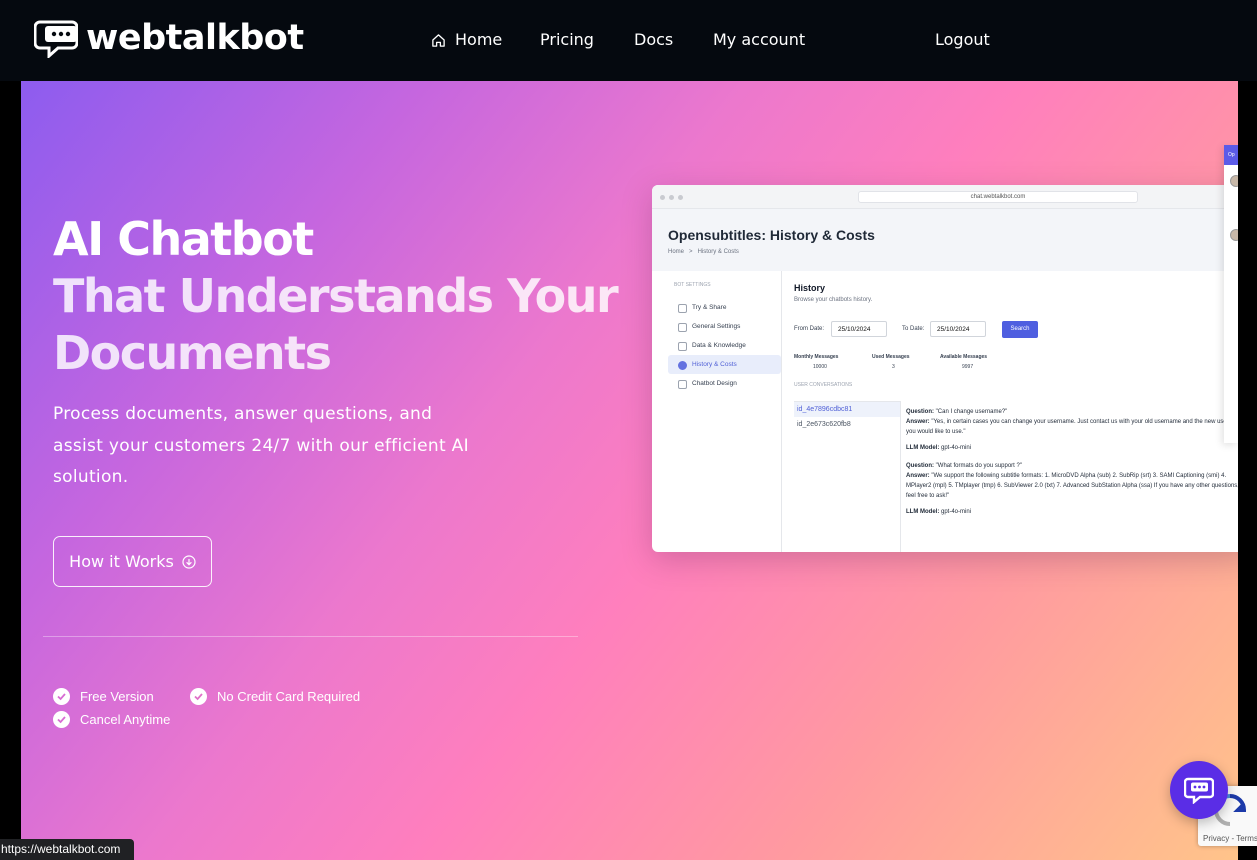 The image size is (1257, 860). I want to click on conversation-item: id_4e7896cdbc81, so click(847, 409).